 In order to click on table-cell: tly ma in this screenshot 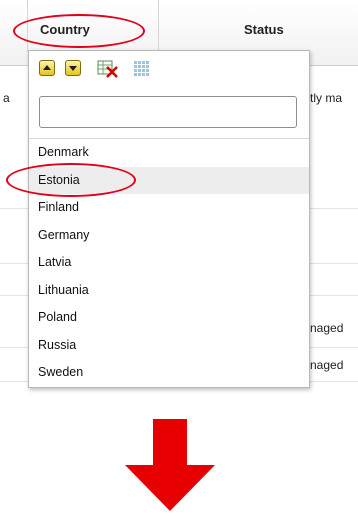, I will do `click(326, 98)`.